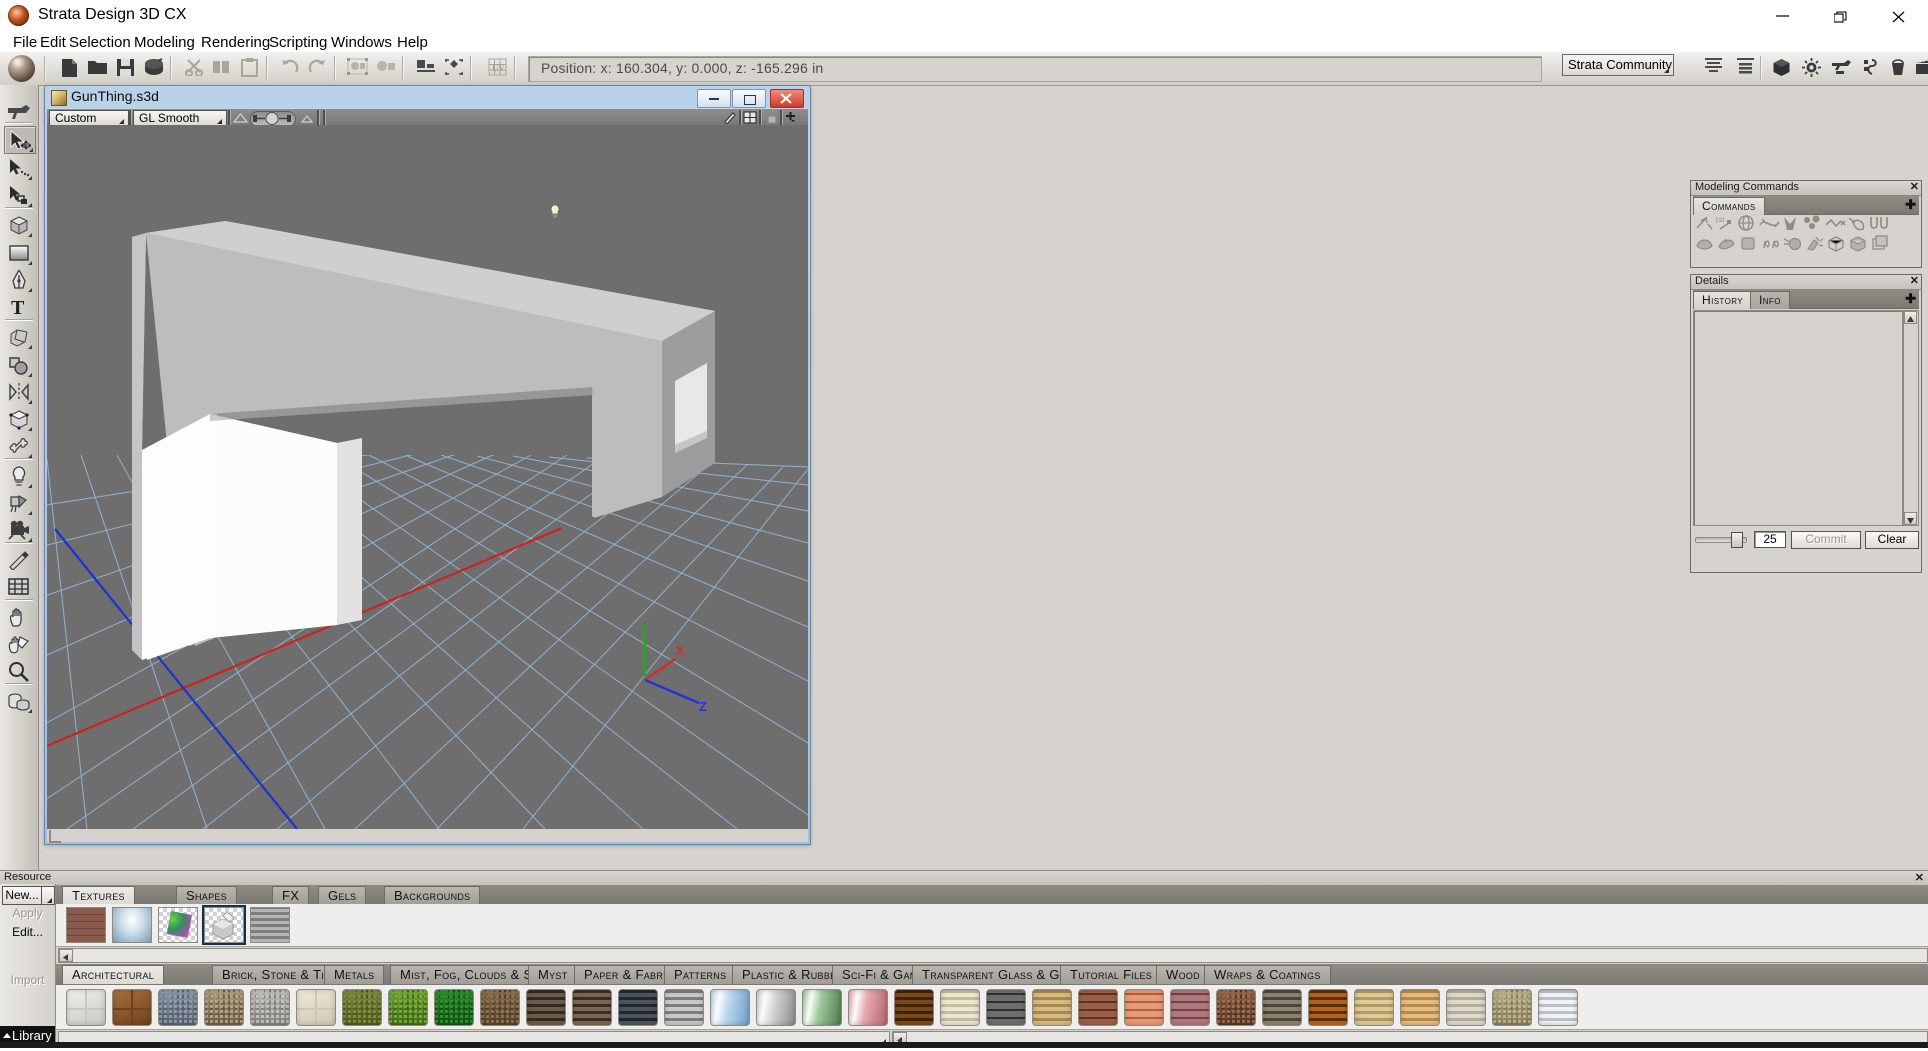  What do you see at coordinates (1267, 974) in the screenshot?
I see `lib-tab-wraps-coatings: Wraps & Coatings` at bounding box center [1267, 974].